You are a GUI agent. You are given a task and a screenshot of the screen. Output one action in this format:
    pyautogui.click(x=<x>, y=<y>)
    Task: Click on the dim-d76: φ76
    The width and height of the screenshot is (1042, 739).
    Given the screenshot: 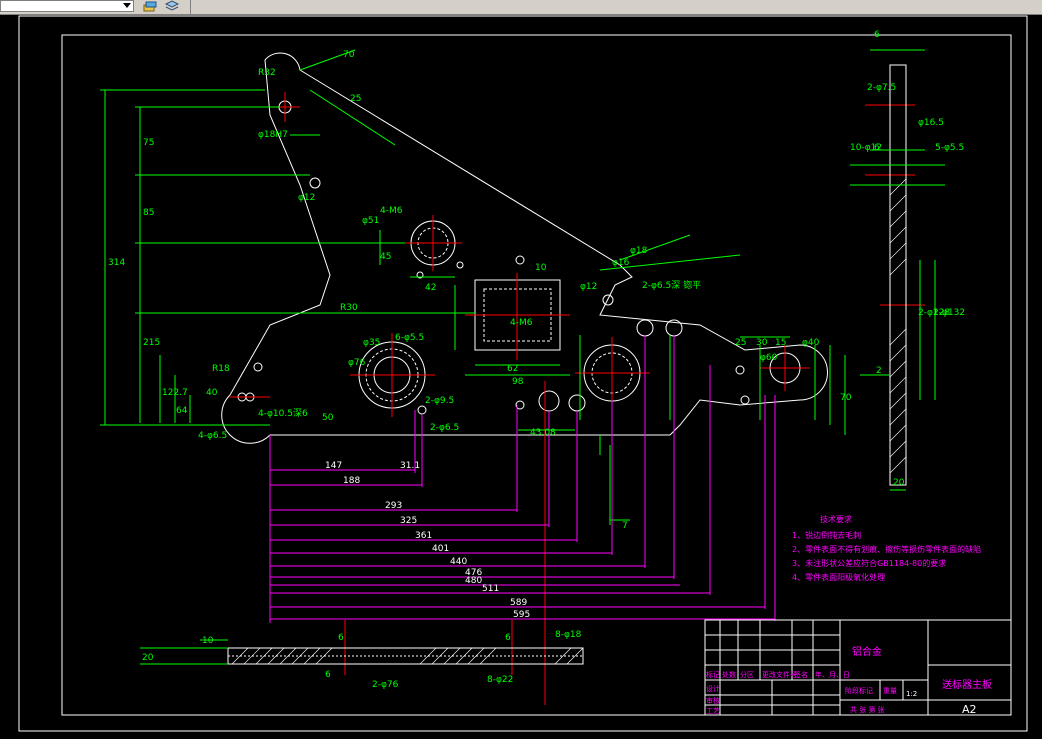 What is the action you would take?
    pyautogui.click(x=357, y=363)
    